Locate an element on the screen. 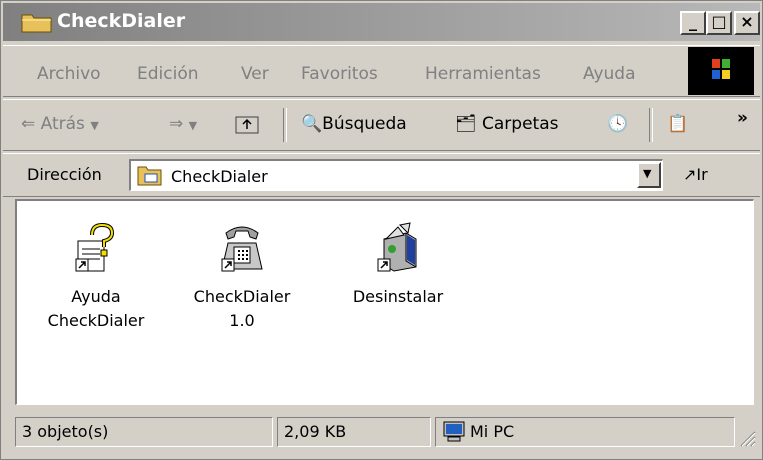  folders-icon: 🗂 is located at coordinates (466, 124).